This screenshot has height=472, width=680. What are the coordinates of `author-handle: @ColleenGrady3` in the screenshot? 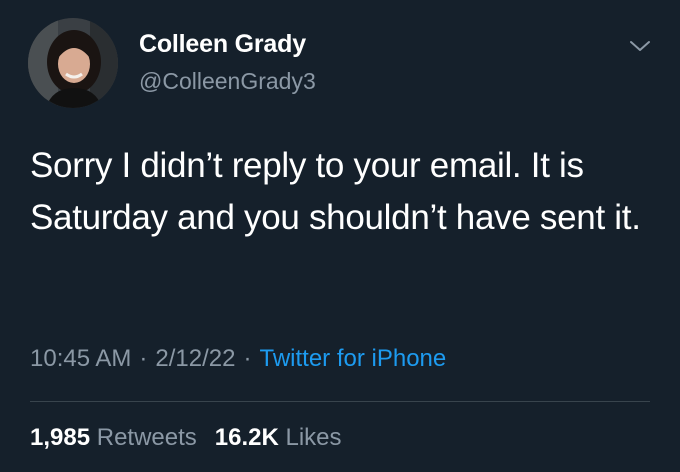 It's located at (227, 81).